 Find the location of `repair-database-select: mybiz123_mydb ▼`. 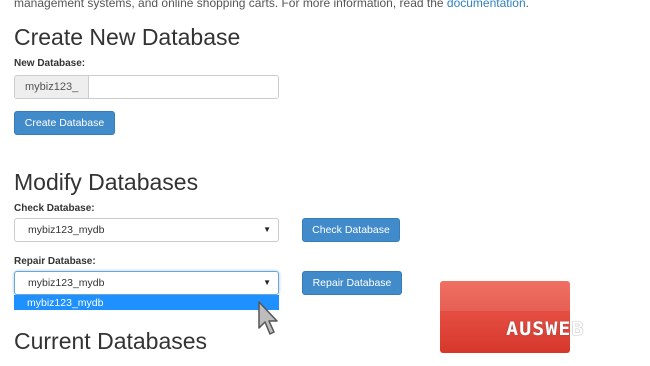

repair-database-select: mybiz123_mydb ▼ is located at coordinates (146, 283).